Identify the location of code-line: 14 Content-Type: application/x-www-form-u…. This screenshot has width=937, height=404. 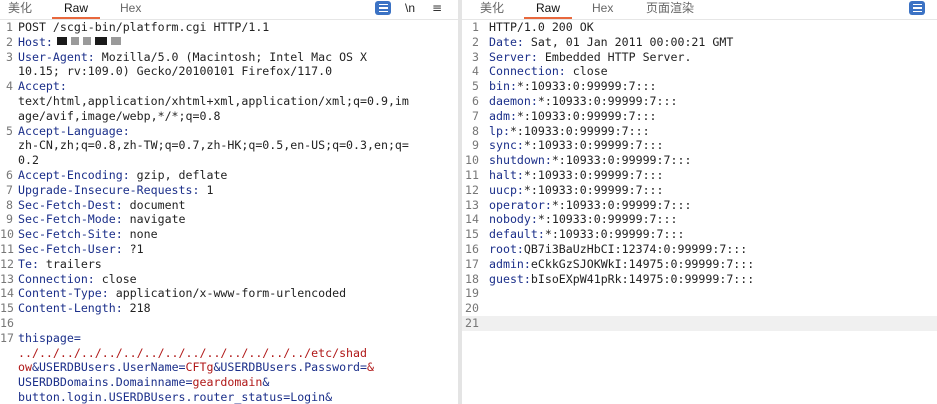
(229, 293).